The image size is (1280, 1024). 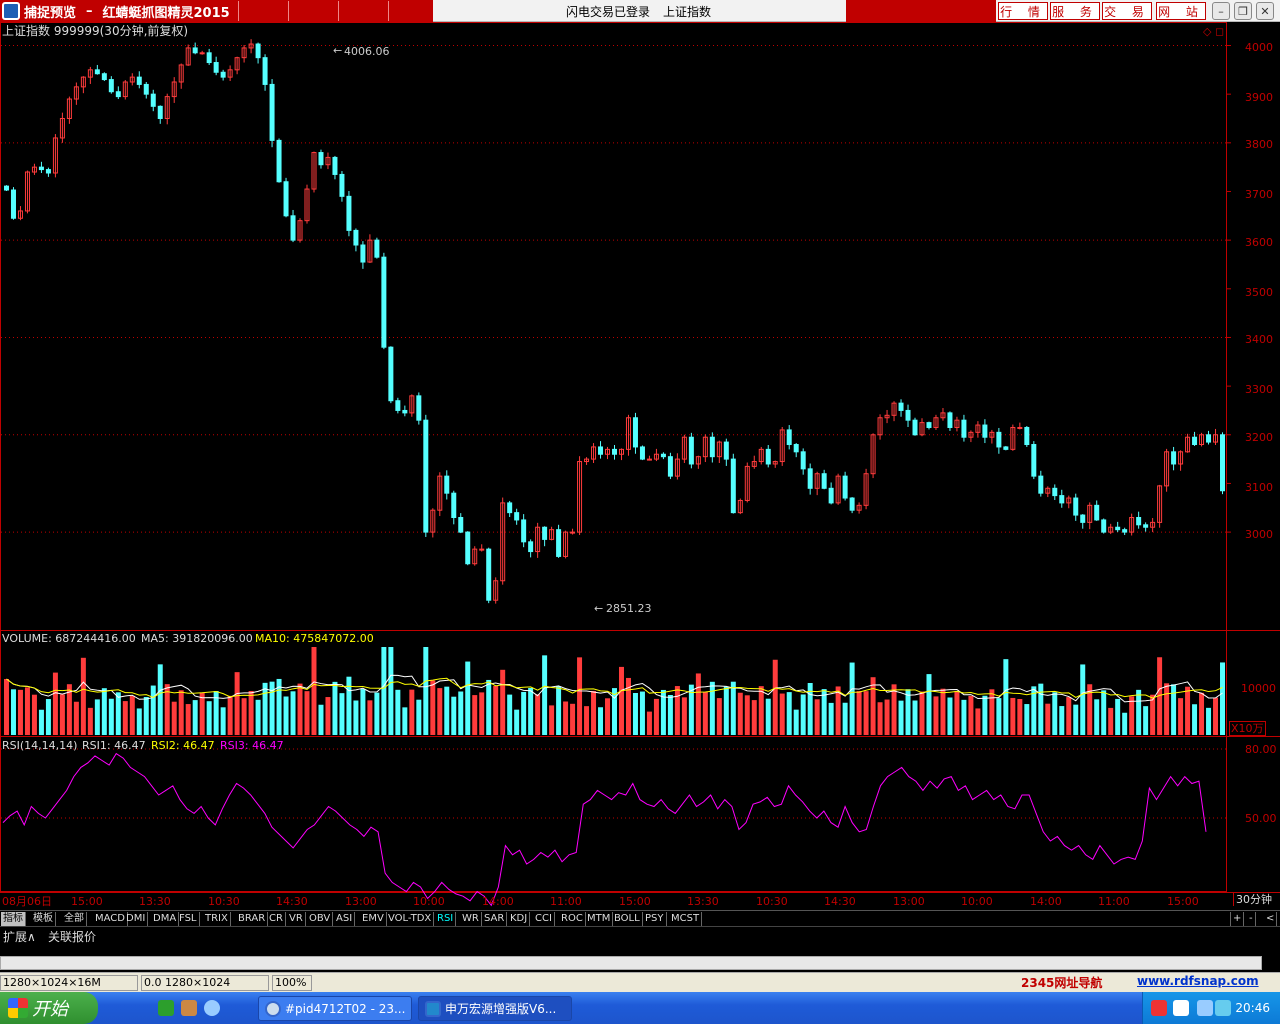 I want to click on restore-icon: ❐, so click(x=1243, y=11).